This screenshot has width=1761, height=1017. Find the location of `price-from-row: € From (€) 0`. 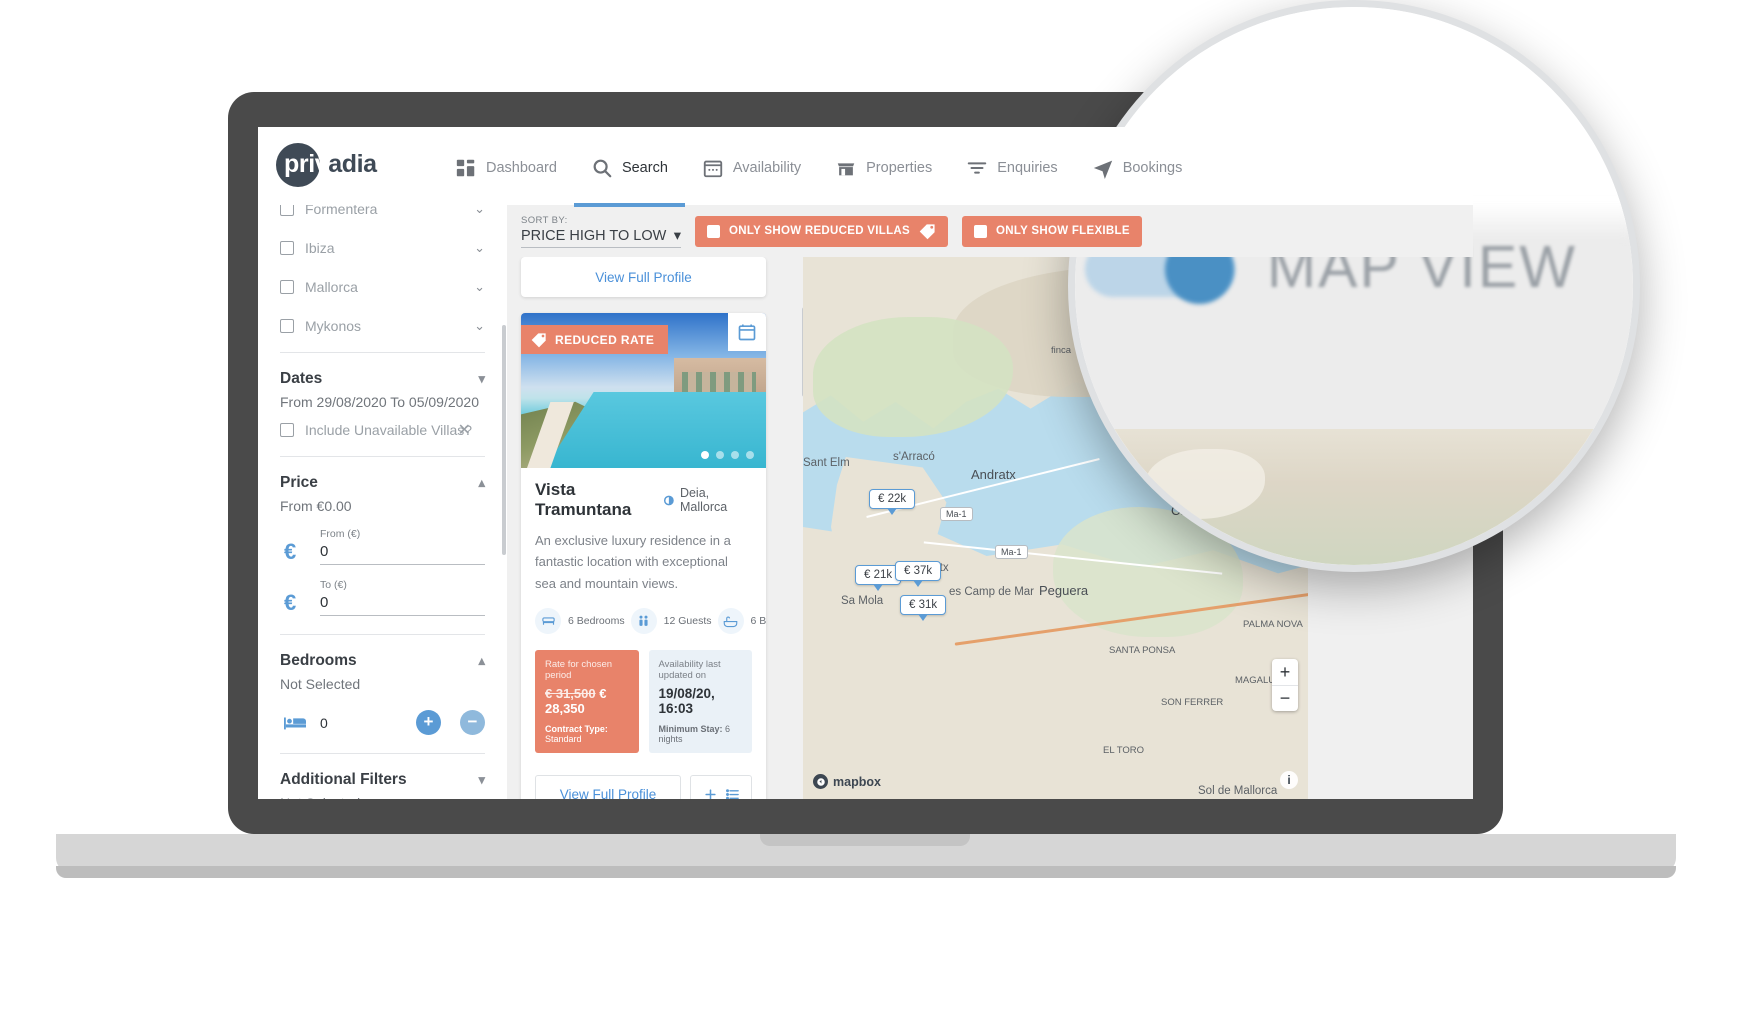

price-from-row: € From (€) 0 is located at coordinates (382, 546).